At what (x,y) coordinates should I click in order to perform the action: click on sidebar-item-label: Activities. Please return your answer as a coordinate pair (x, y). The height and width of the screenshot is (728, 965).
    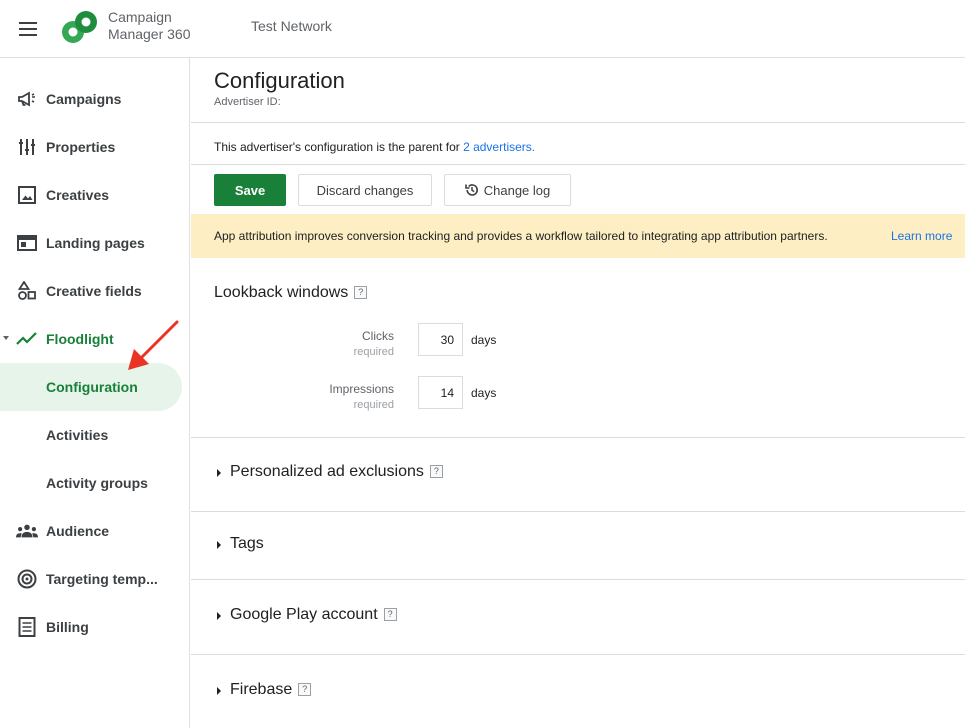
    Looking at the image, I should click on (77, 435).